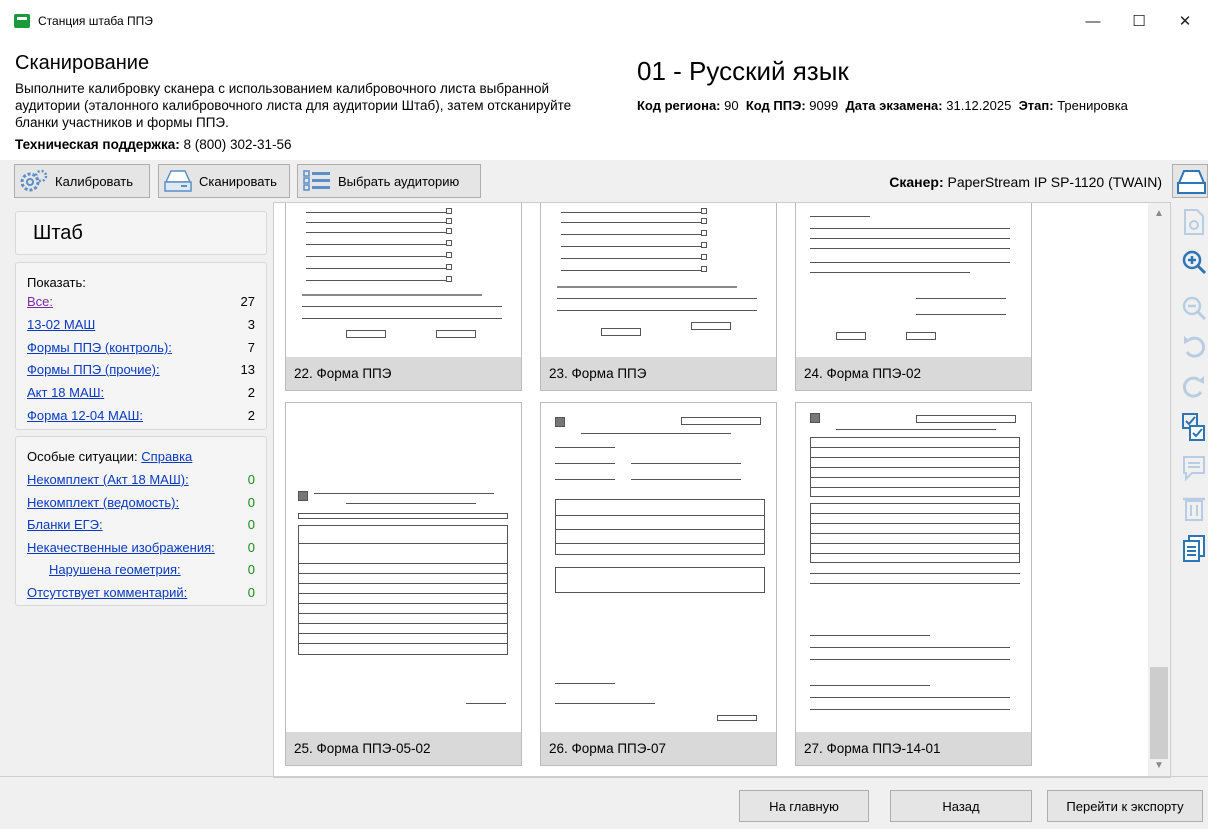  I want to click on scanner-settings-icon, so click(1191, 182).